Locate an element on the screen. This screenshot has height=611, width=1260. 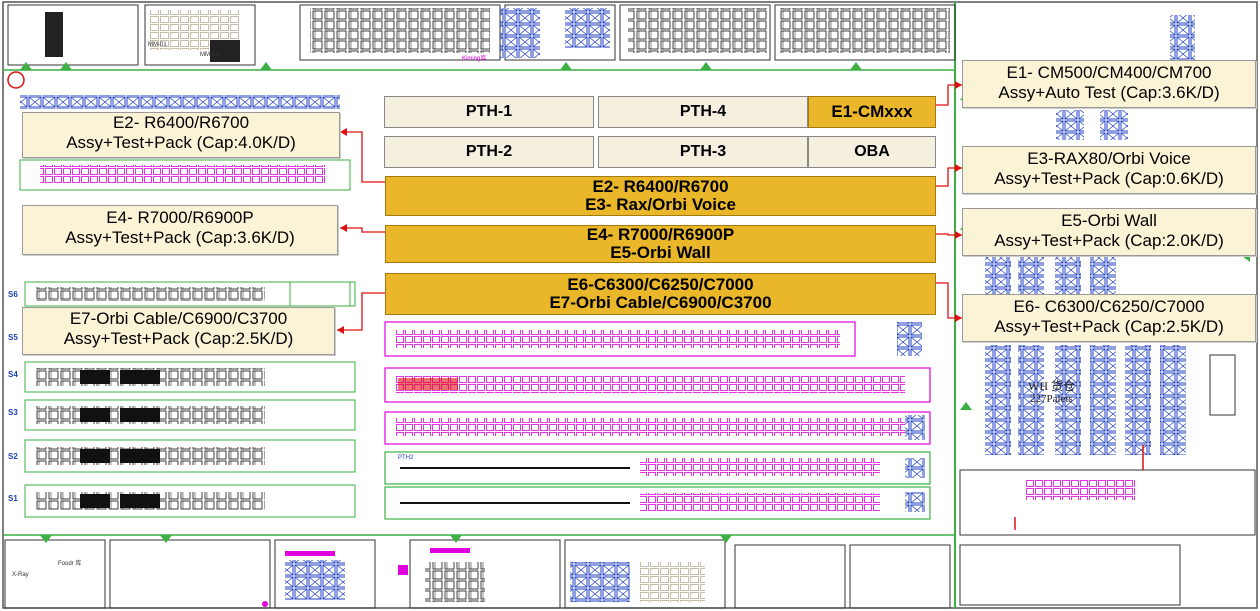
mm02-label: MM-02 is located at coordinates (209, 55).